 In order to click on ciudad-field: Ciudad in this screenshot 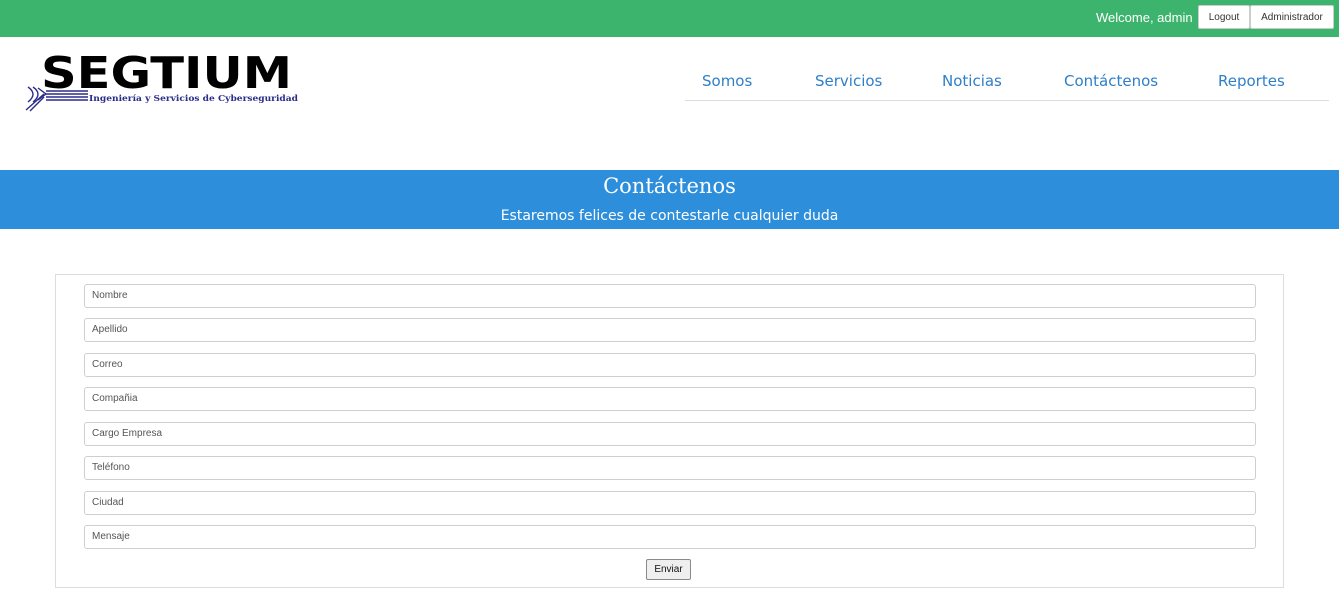, I will do `click(670, 503)`.